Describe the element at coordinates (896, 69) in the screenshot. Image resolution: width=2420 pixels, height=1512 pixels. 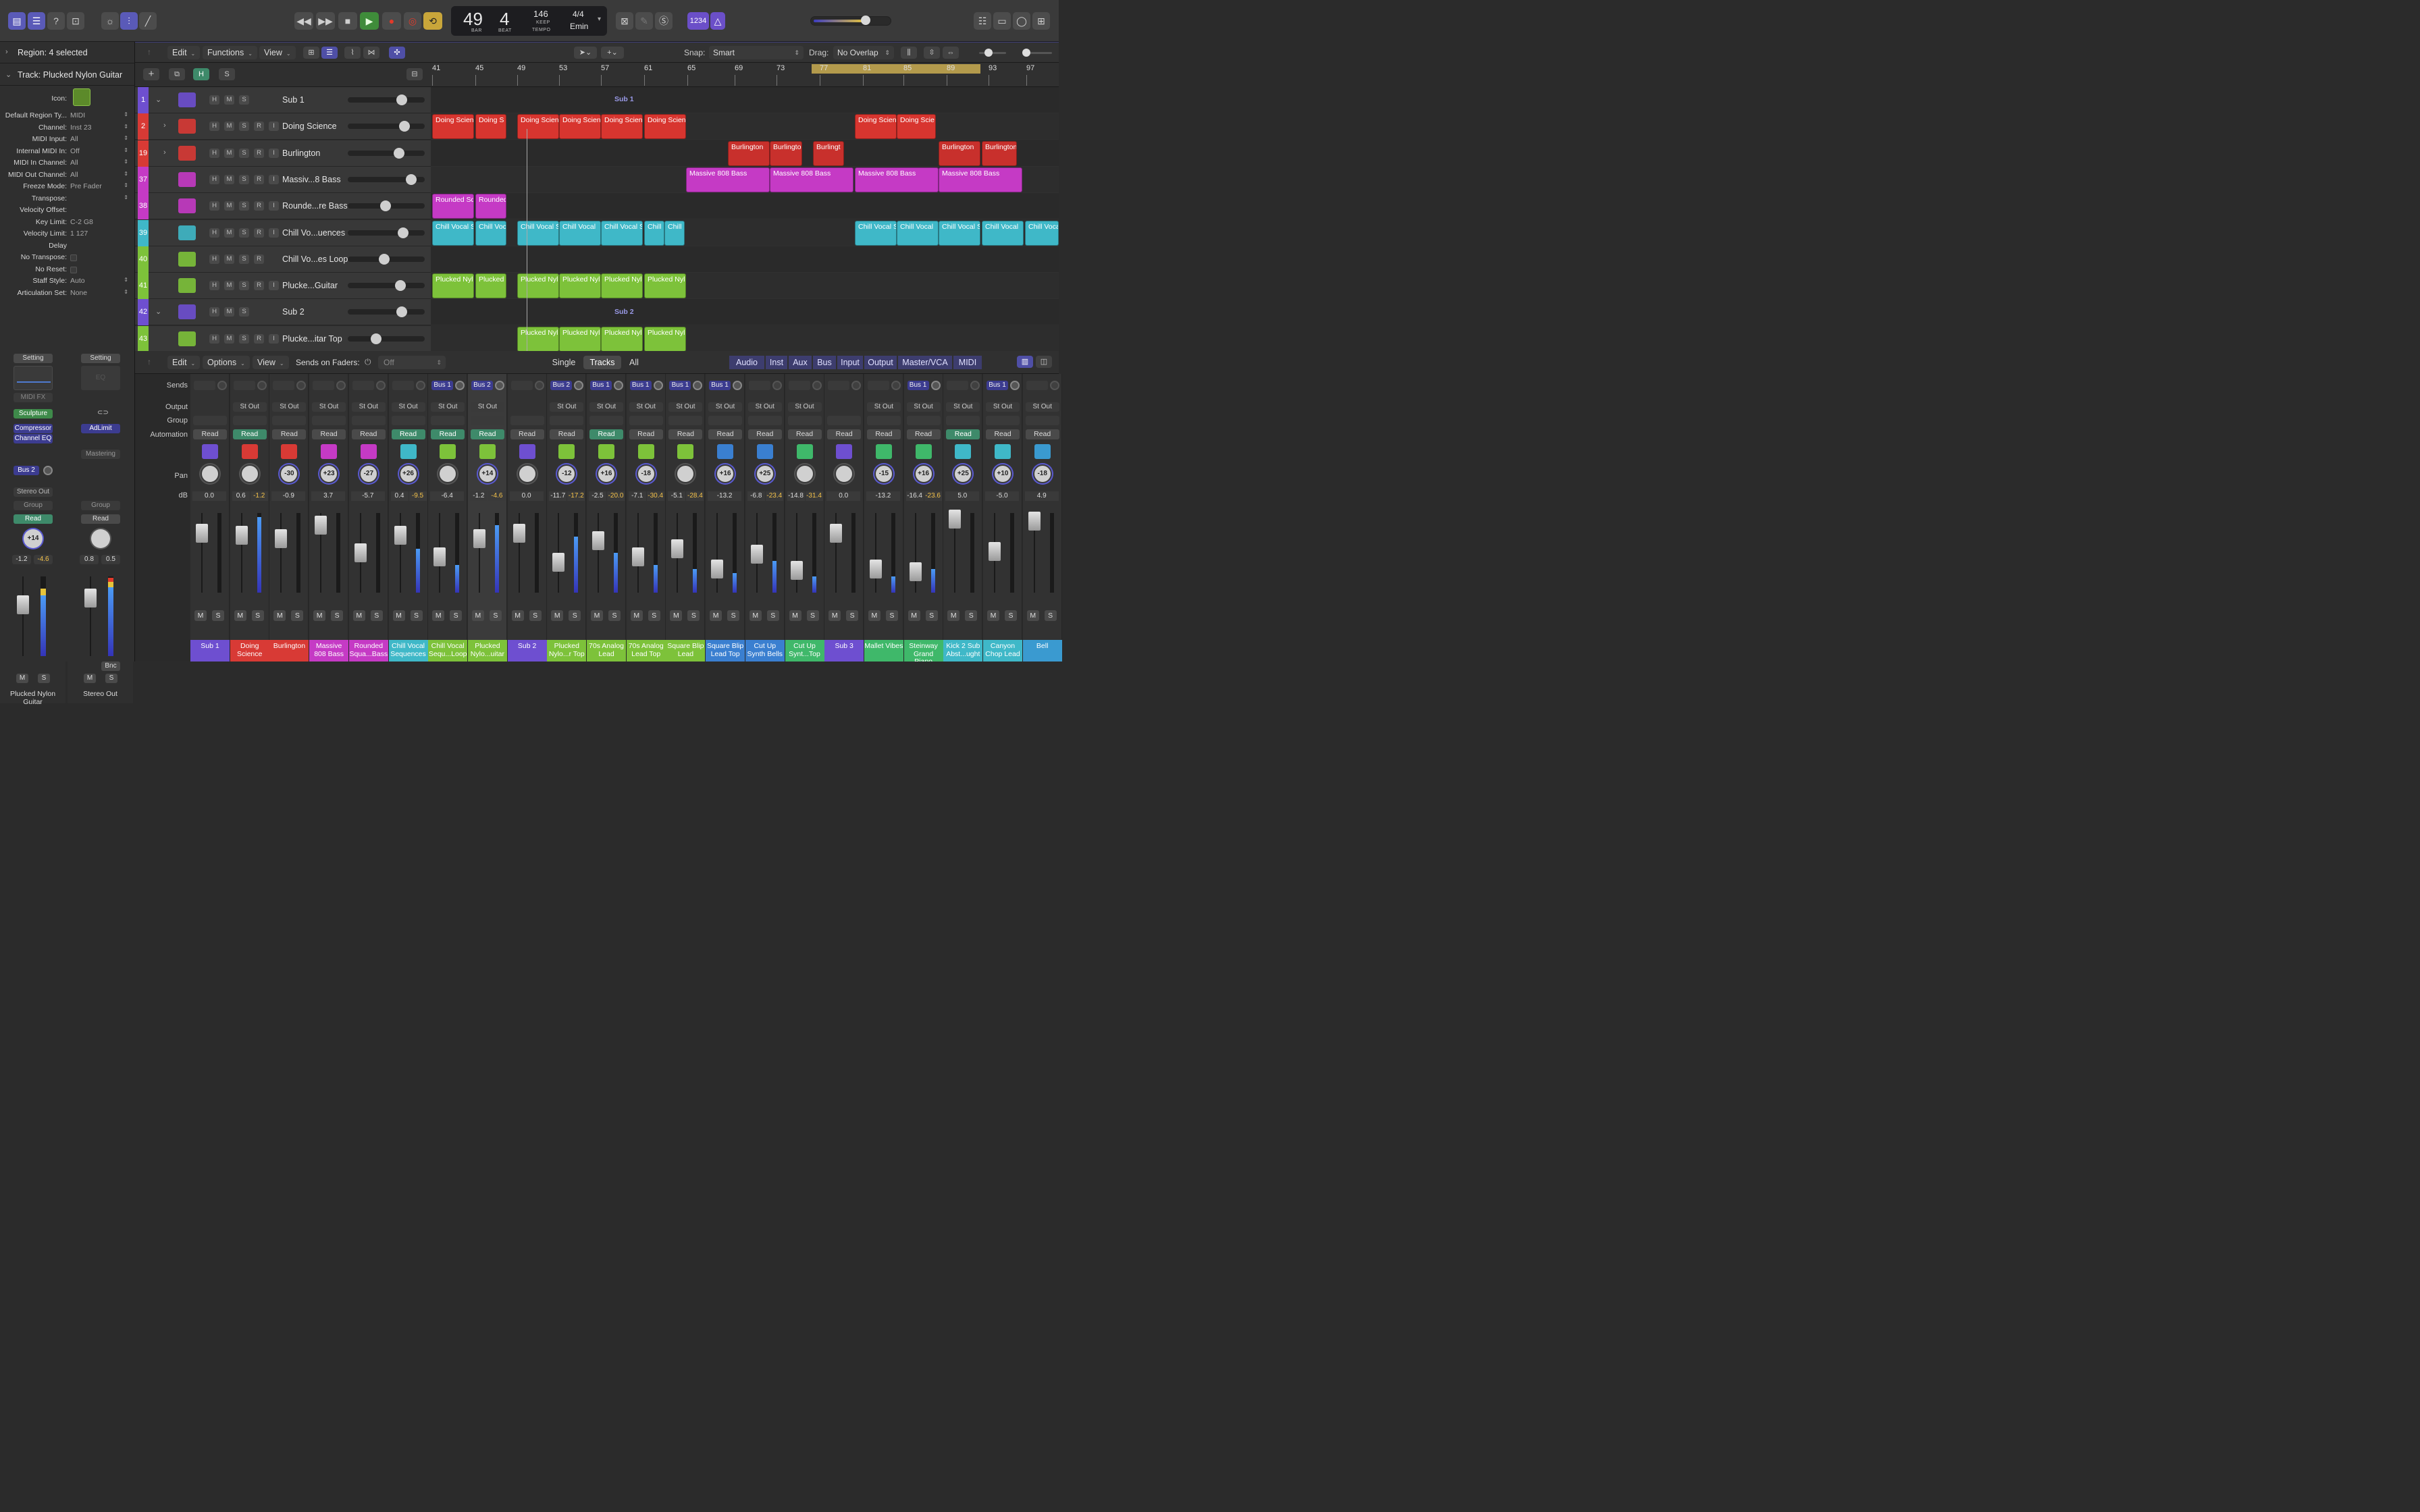
I see `cycle-region` at that location.